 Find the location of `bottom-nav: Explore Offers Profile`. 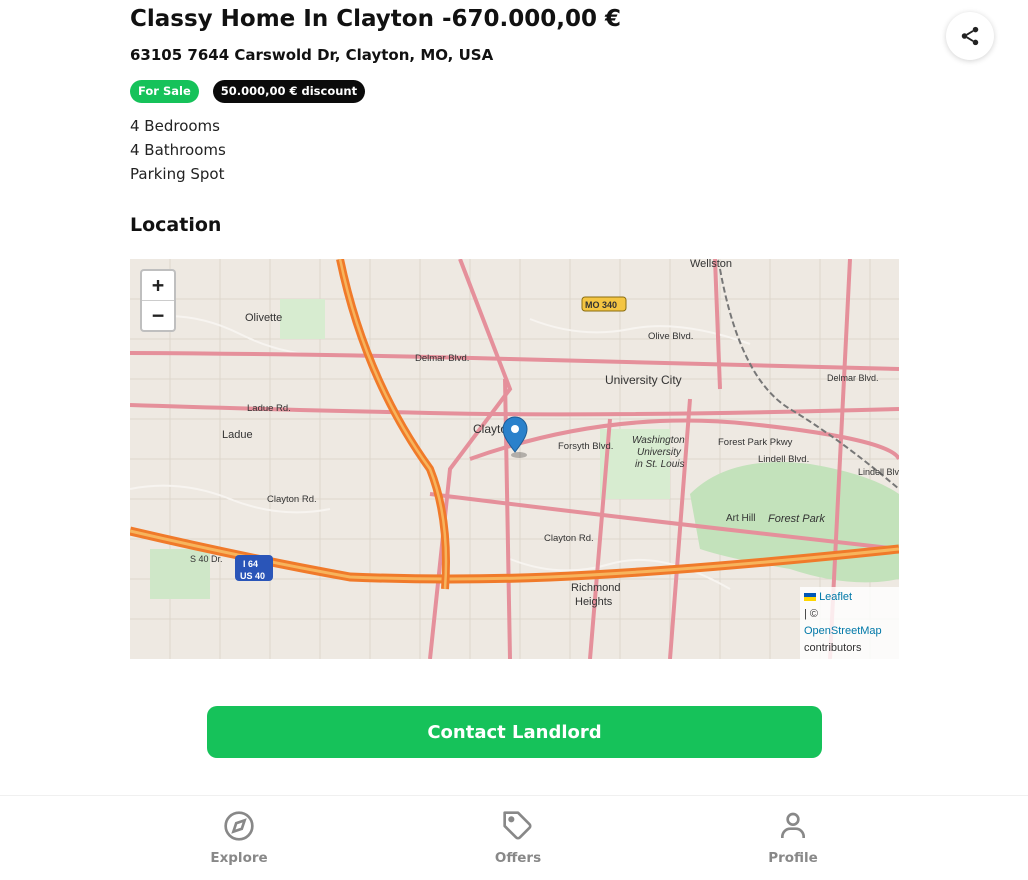

bottom-nav: Explore Offers Profile is located at coordinates (514, 837).